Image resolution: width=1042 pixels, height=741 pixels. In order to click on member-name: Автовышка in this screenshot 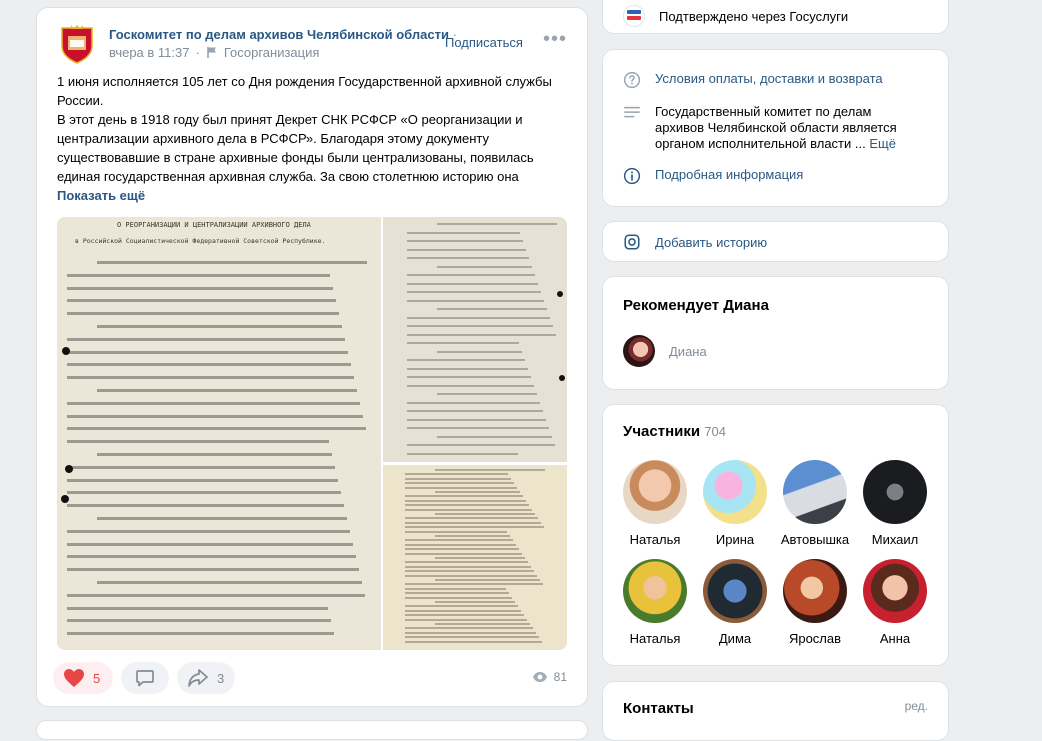, I will do `click(815, 539)`.